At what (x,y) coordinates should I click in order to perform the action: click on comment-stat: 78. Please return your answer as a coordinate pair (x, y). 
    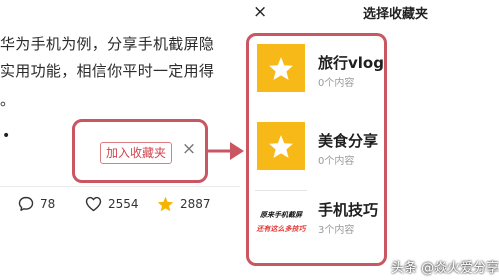
    Looking at the image, I should click on (36, 204).